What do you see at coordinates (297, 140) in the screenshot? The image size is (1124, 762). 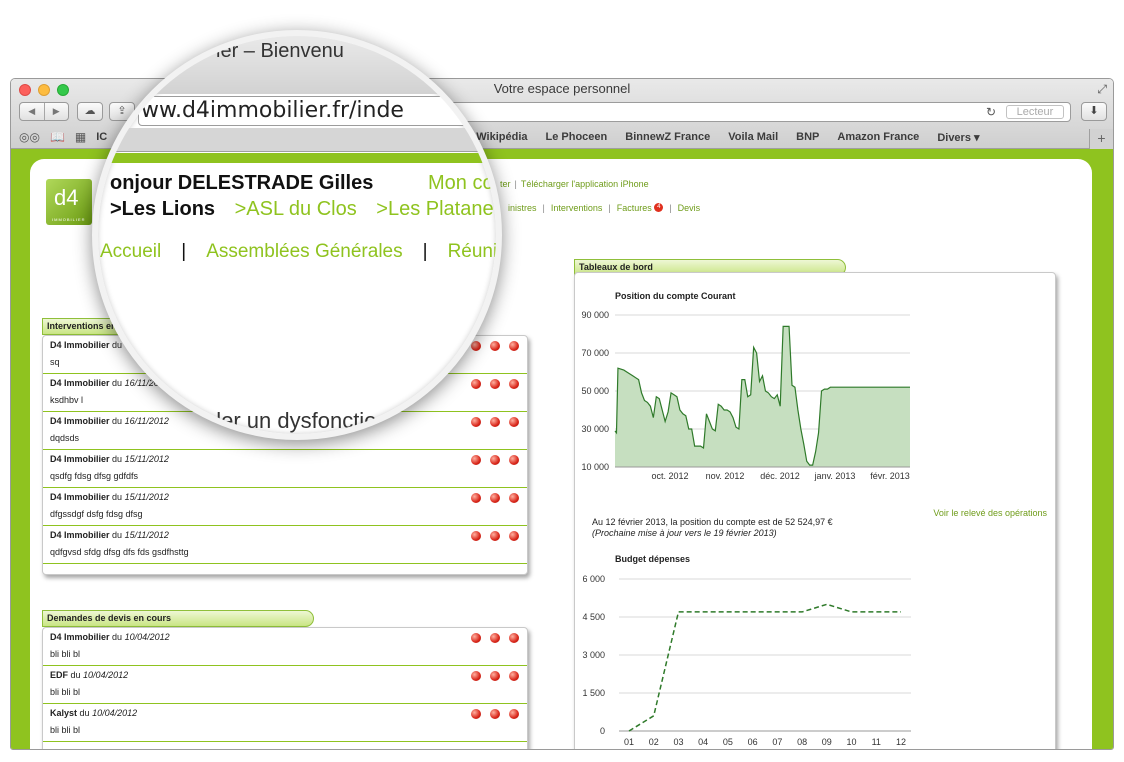 I see `magnified-bookmarks-bar` at bounding box center [297, 140].